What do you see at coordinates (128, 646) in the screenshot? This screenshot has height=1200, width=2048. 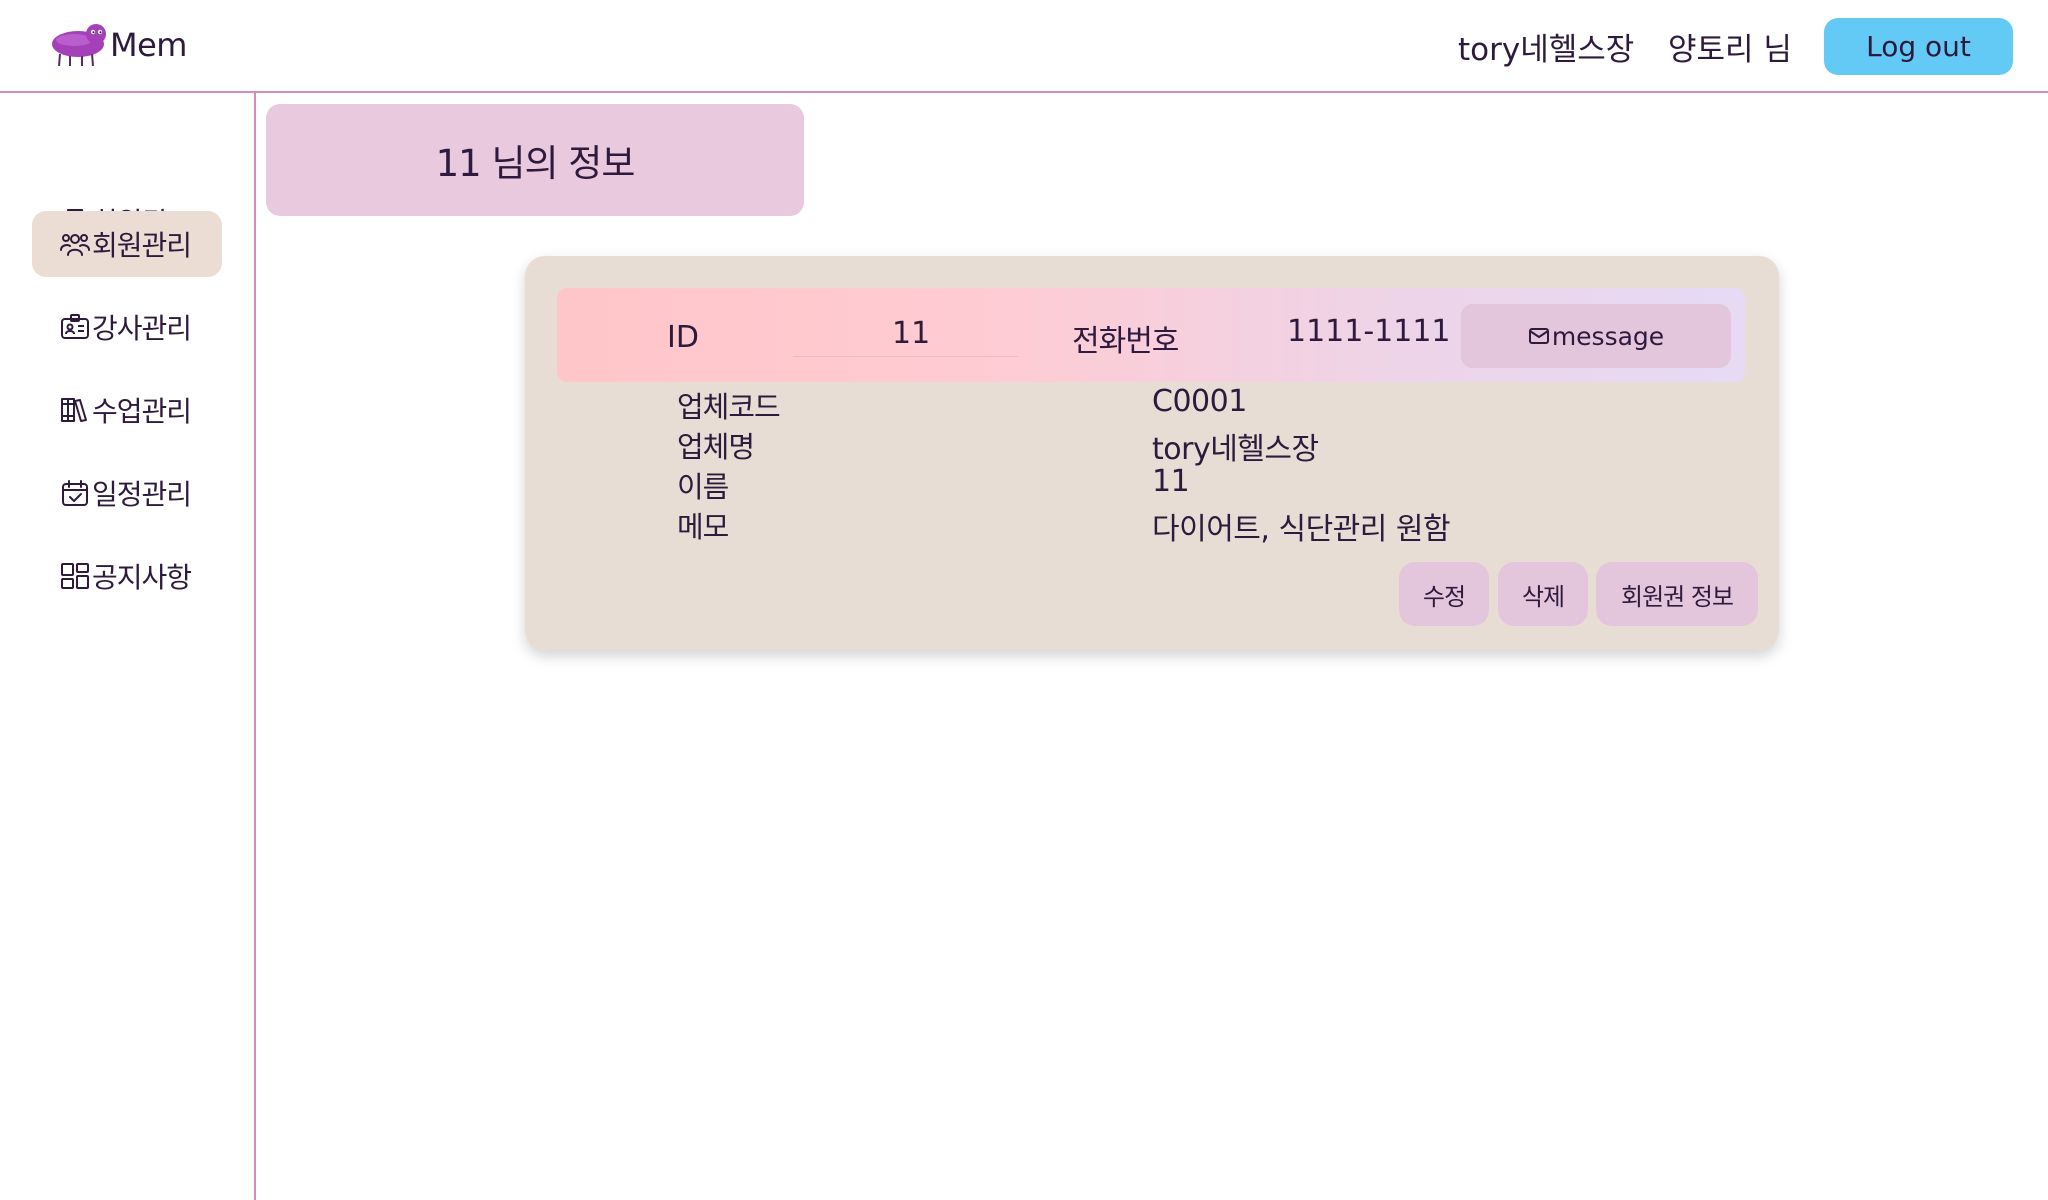 I see `sidebar: 회원권 회원관리 강사관리 수업관리` at bounding box center [128, 646].